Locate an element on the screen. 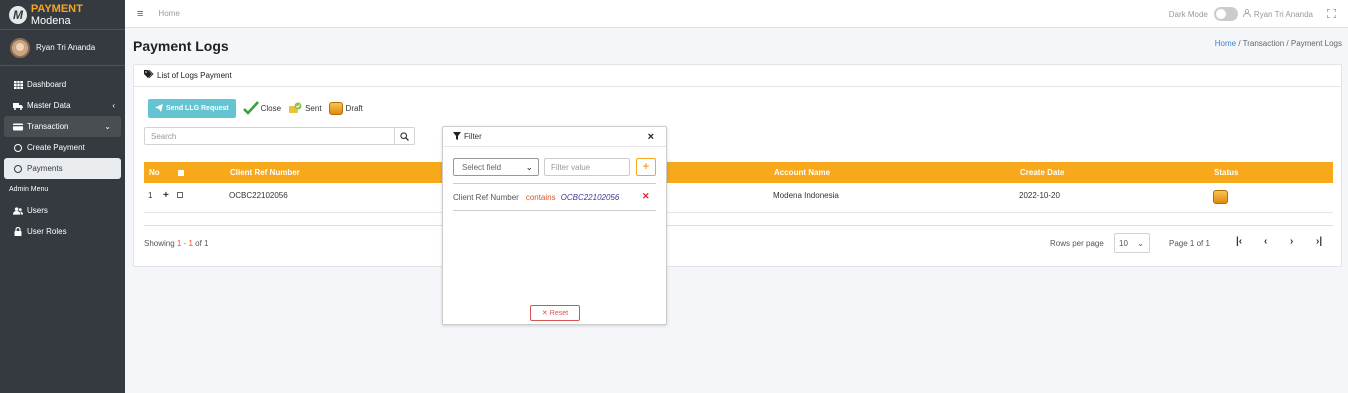 The width and height of the screenshot is (1348, 393). hamburger-icon: ≡ is located at coordinates (140, 14).